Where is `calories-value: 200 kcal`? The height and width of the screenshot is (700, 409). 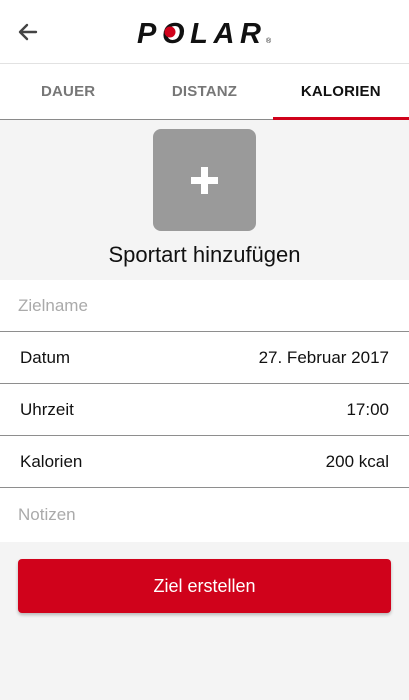 calories-value: 200 kcal is located at coordinates (357, 461).